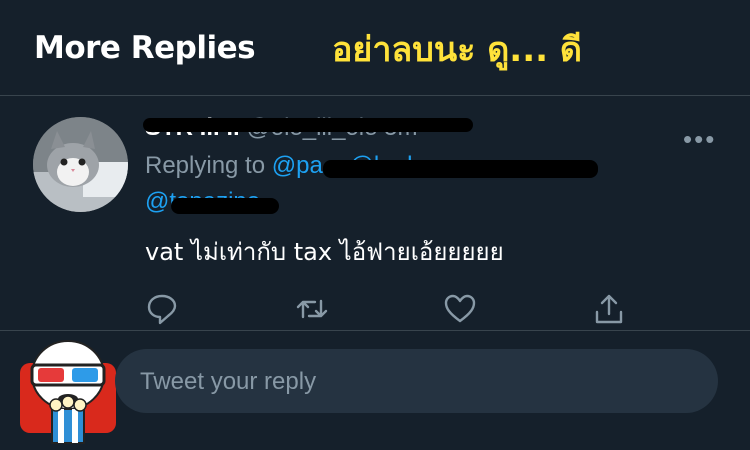 This screenshot has width=750, height=450. Describe the element at coordinates (457, 50) in the screenshot. I see `header-caption: อย่าลบนะ ดู... ดี` at that location.